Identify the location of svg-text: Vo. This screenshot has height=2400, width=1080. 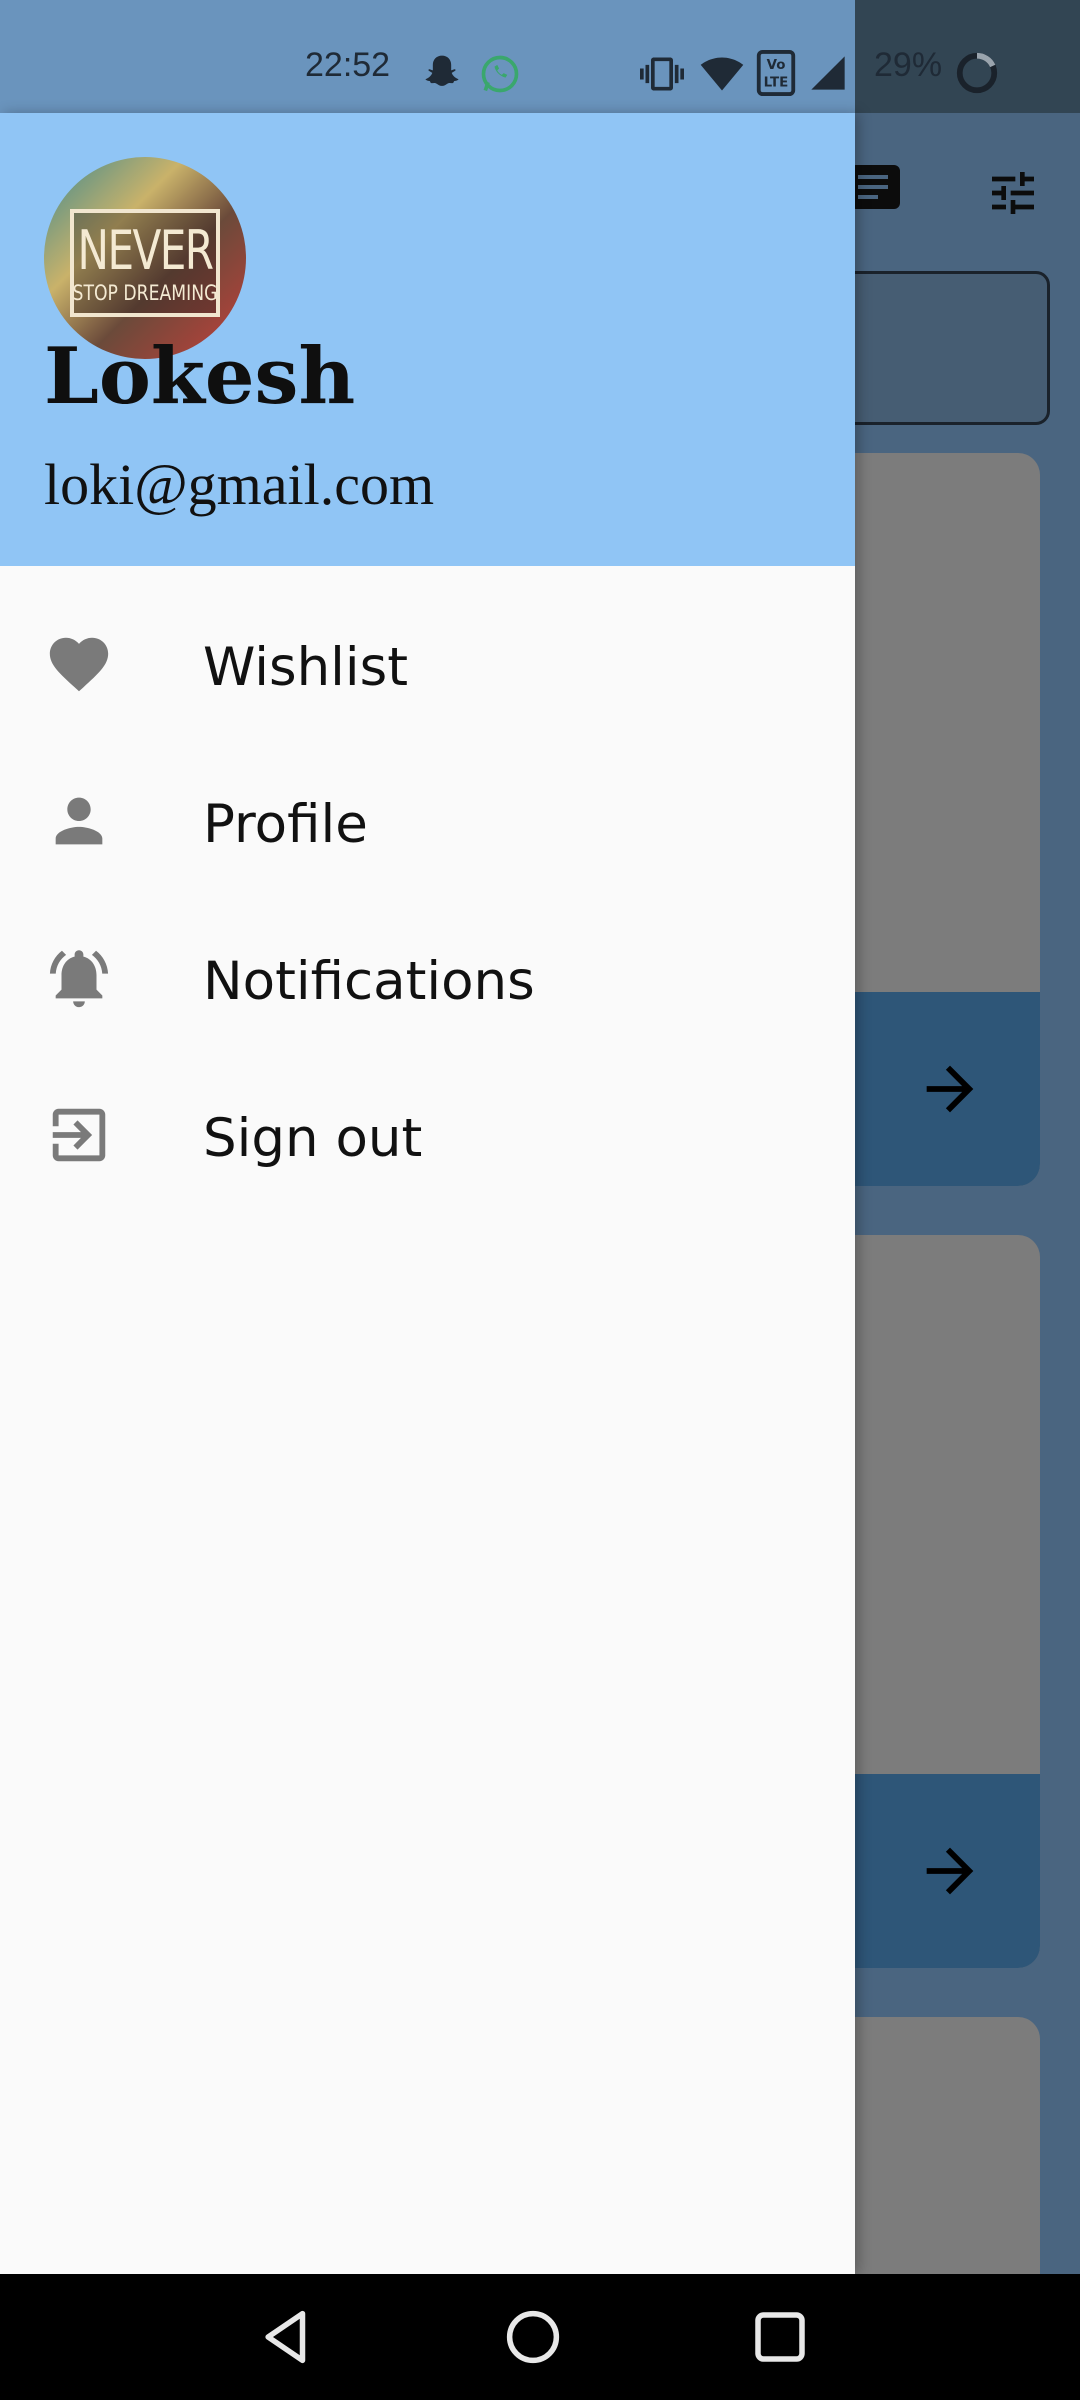
(776, 65).